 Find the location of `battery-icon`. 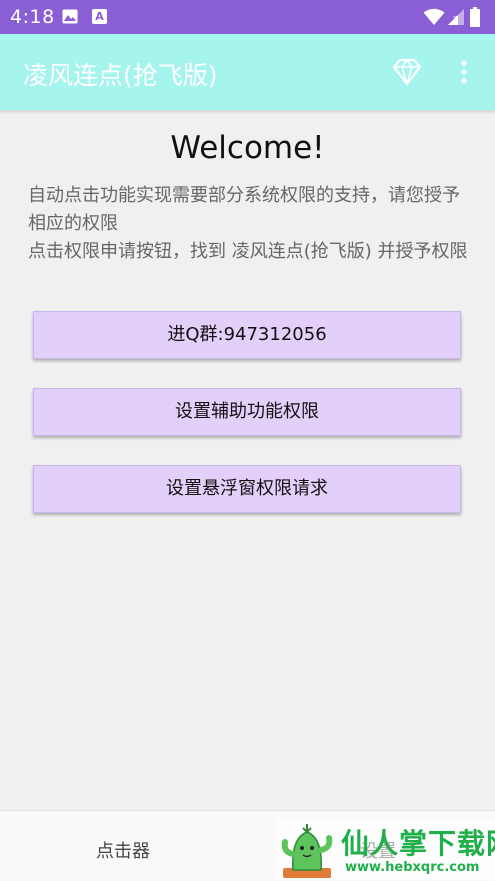

battery-icon is located at coordinates (475, 17).